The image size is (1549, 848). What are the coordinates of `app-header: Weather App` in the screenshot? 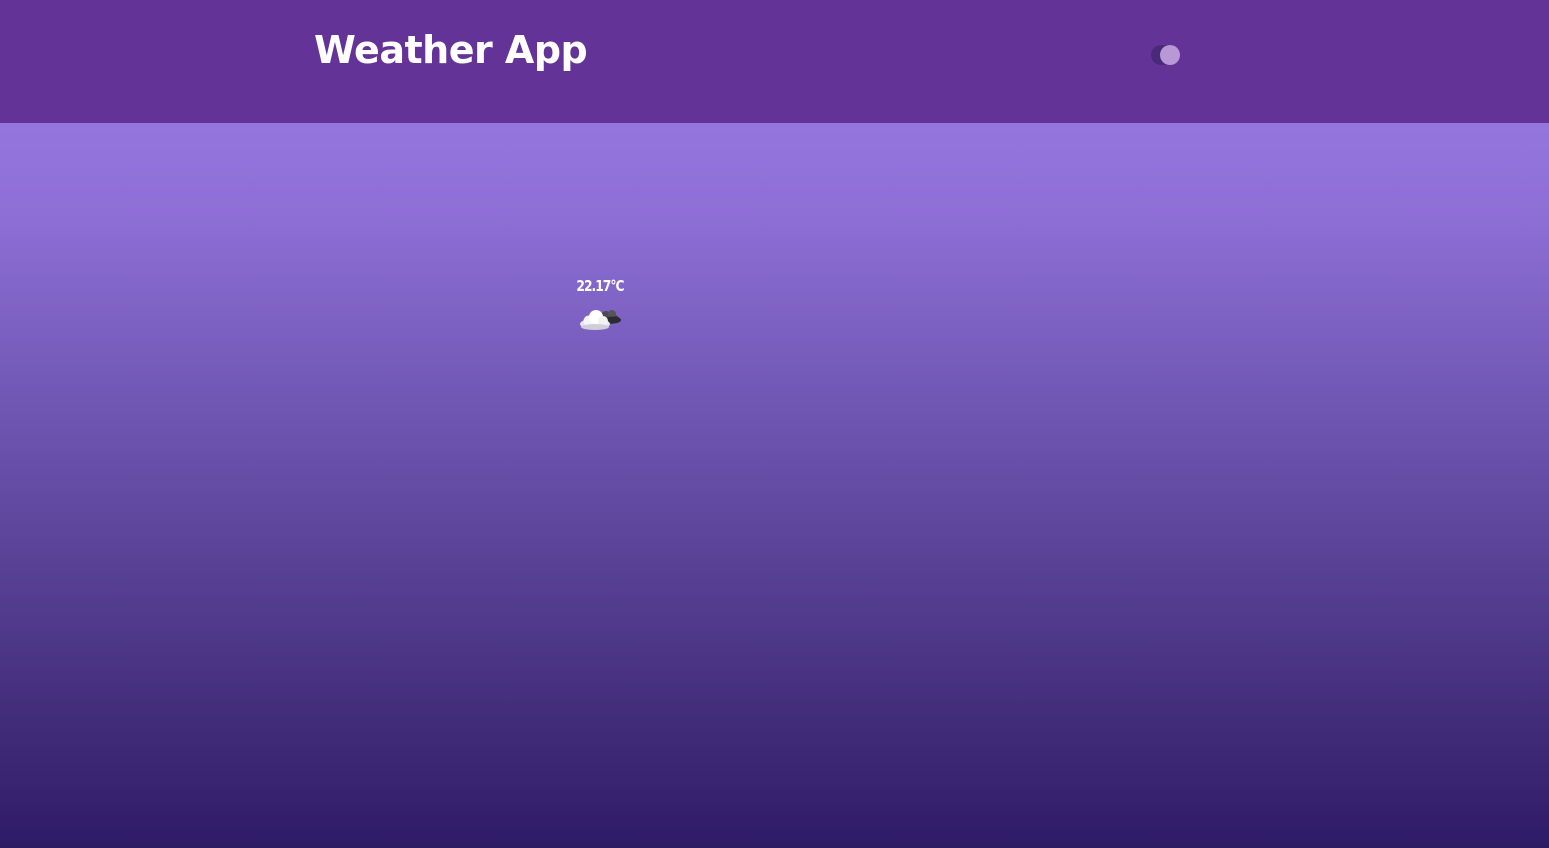 It's located at (774, 61).